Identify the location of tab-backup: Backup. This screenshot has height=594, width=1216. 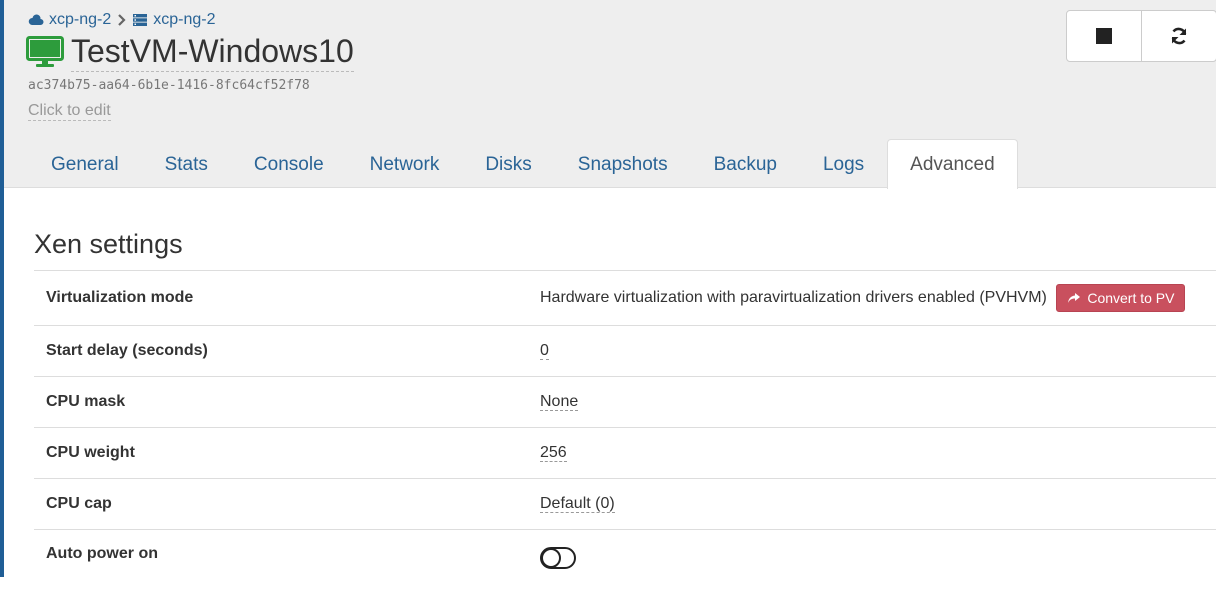
(745, 163).